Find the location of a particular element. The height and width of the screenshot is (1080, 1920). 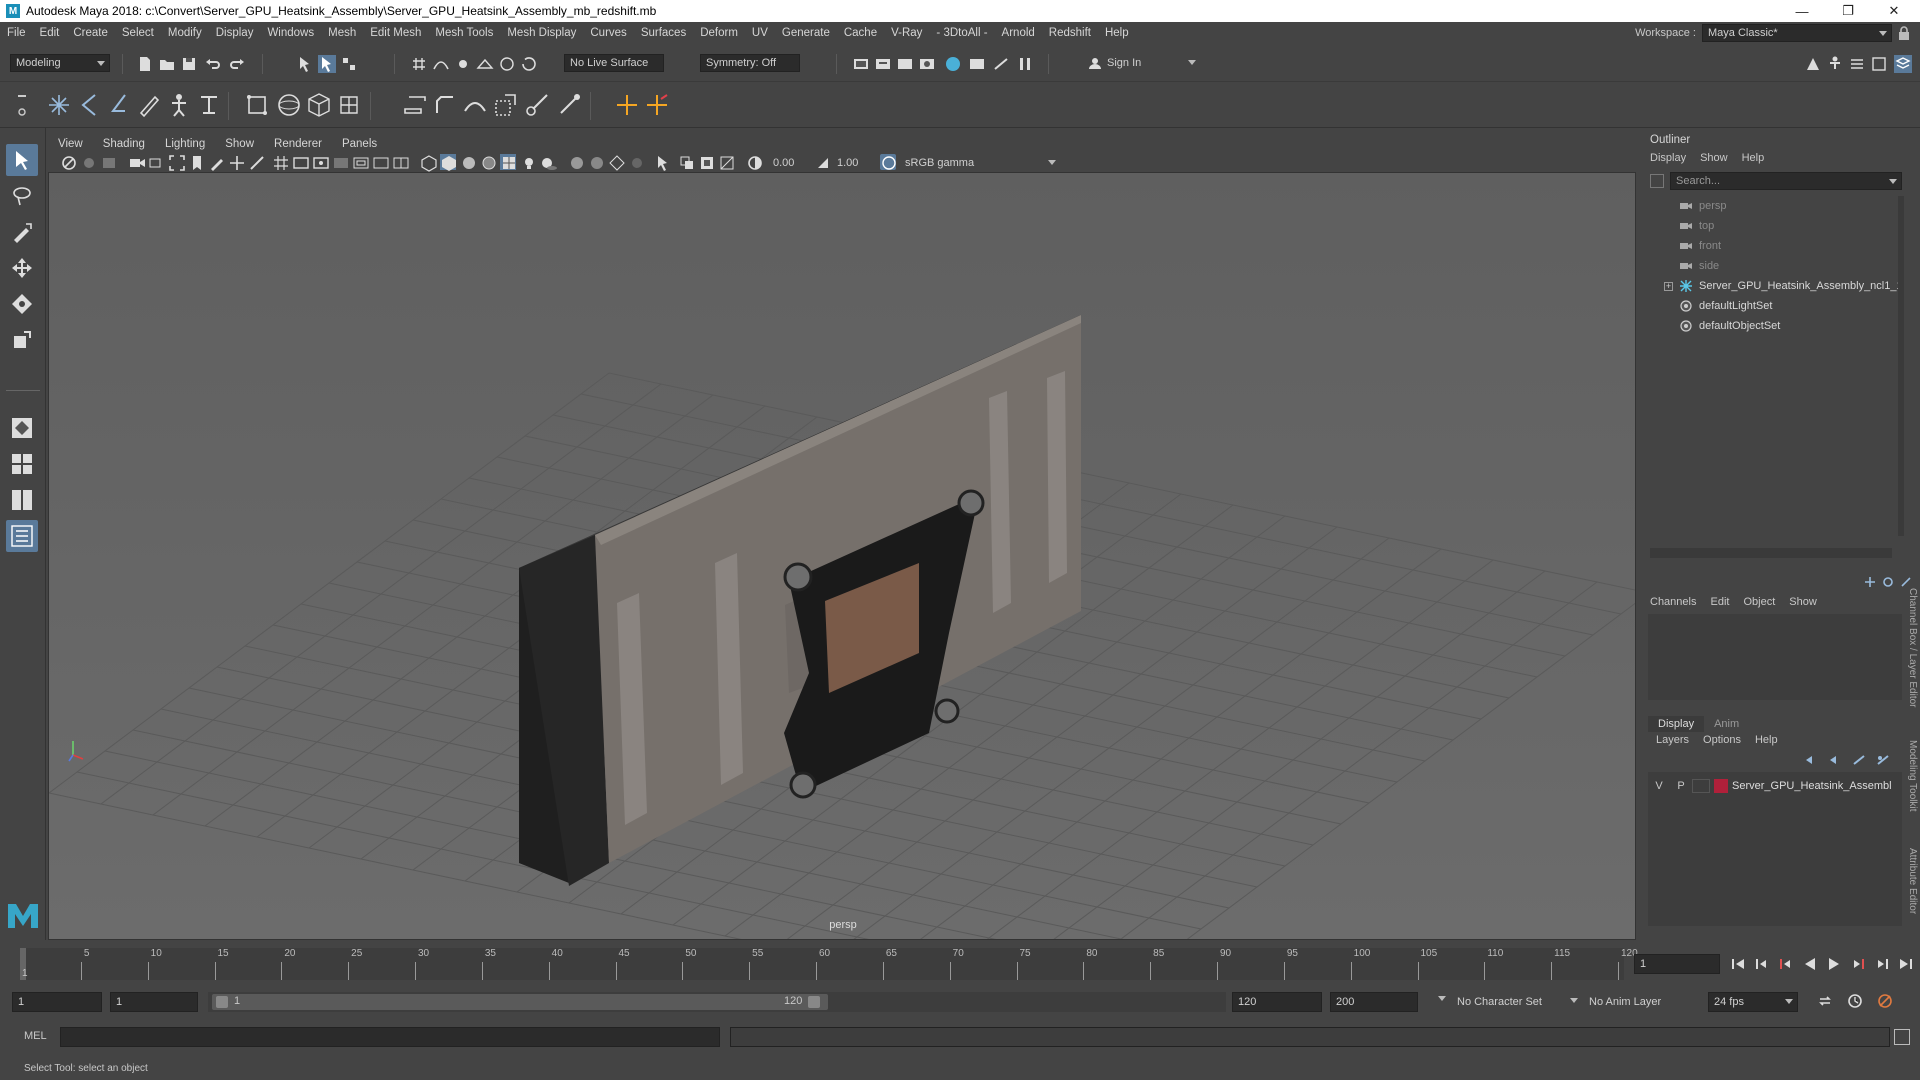

xray-components-icon is located at coordinates (726, 162).